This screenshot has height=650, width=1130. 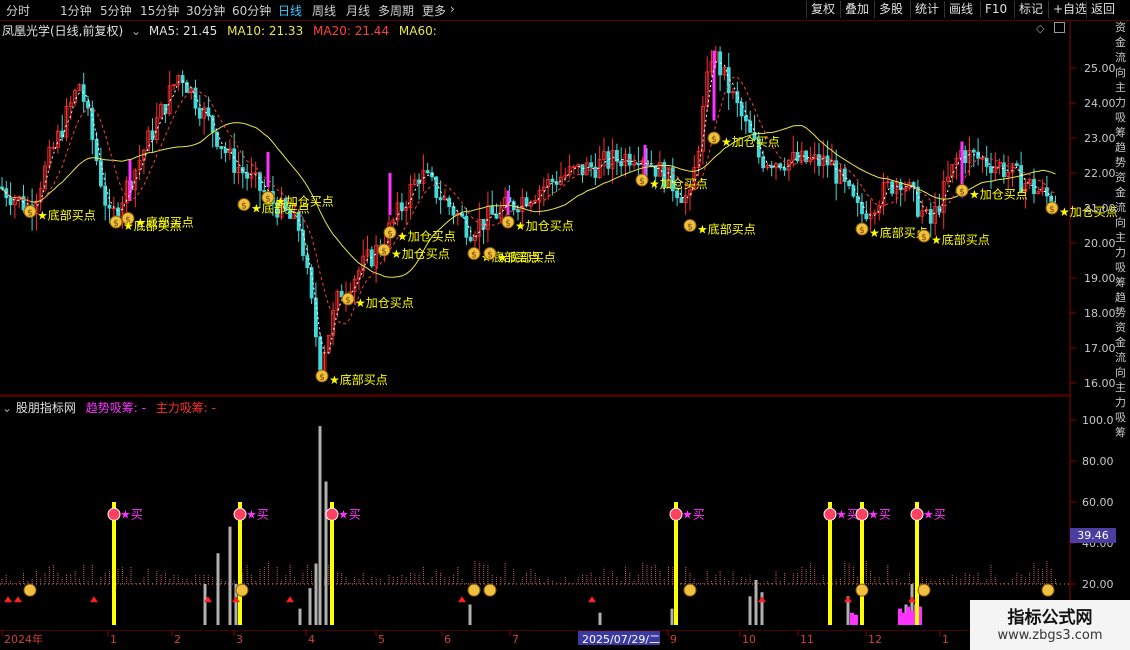 What do you see at coordinates (1040, 28) in the screenshot?
I see `diamond-icon: ◇` at bounding box center [1040, 28].